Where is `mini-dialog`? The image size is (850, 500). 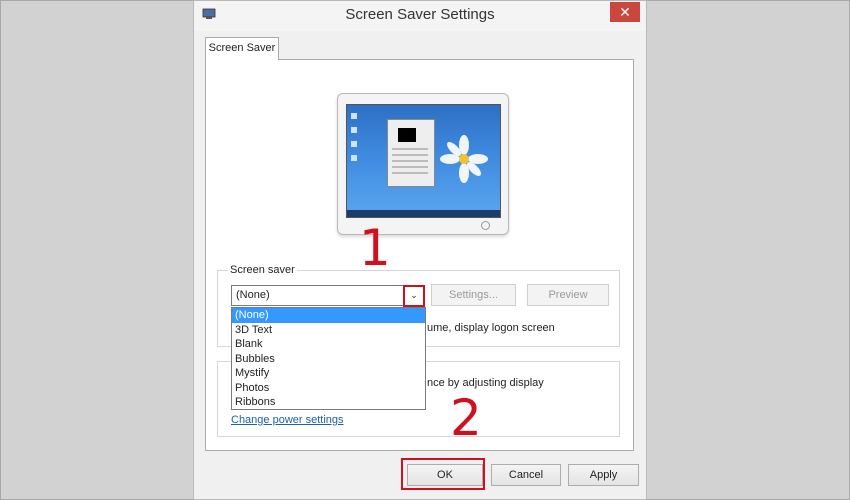
mini-dialog is located at coordinates (411, 153).